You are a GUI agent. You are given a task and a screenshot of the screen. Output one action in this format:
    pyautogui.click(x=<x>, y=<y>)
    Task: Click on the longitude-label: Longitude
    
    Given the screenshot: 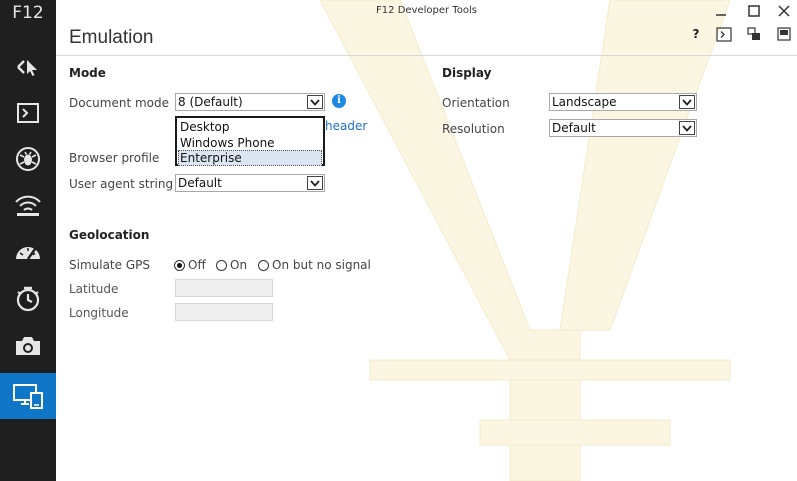 What is the action you would take?
    pyautogui.click(x=99, y=313)
    